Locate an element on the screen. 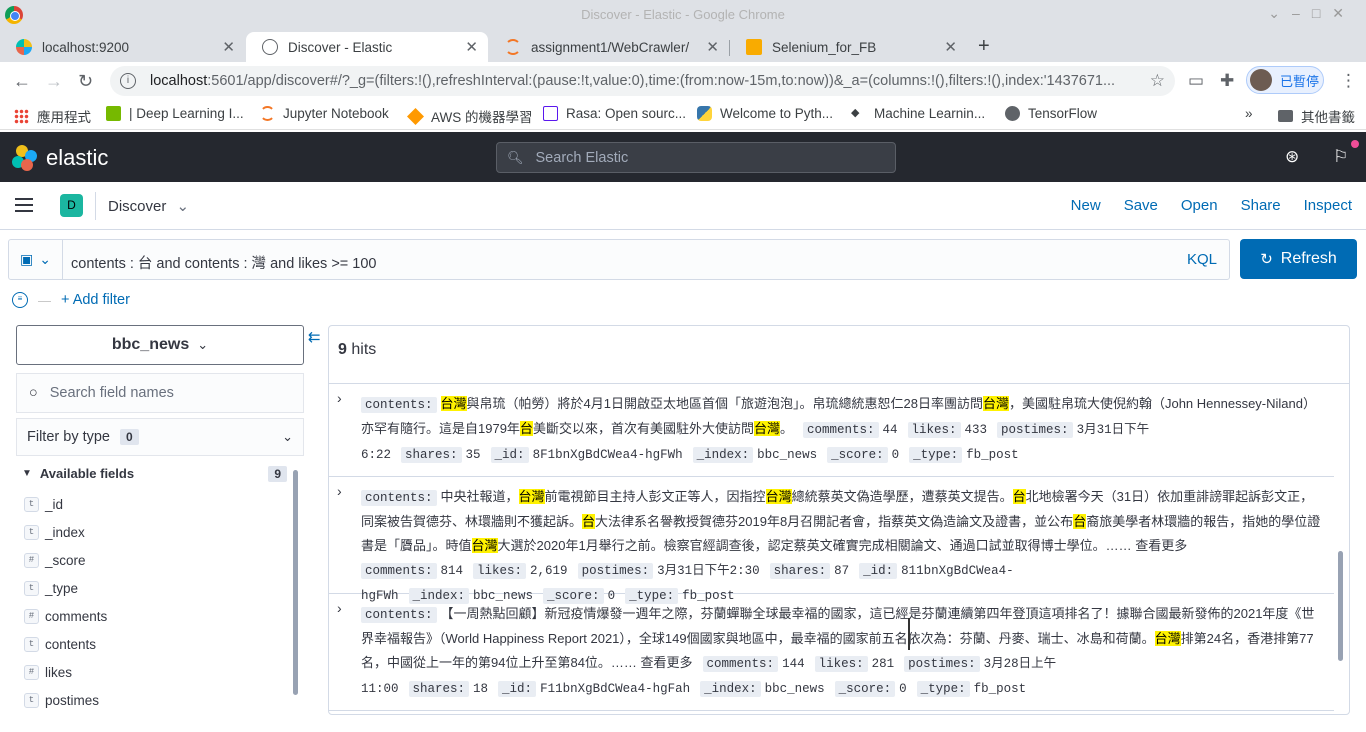 The height and width of the screenshot is (732, 1366). new-tab-plus-icon: + is located at coordinates (984, 46).